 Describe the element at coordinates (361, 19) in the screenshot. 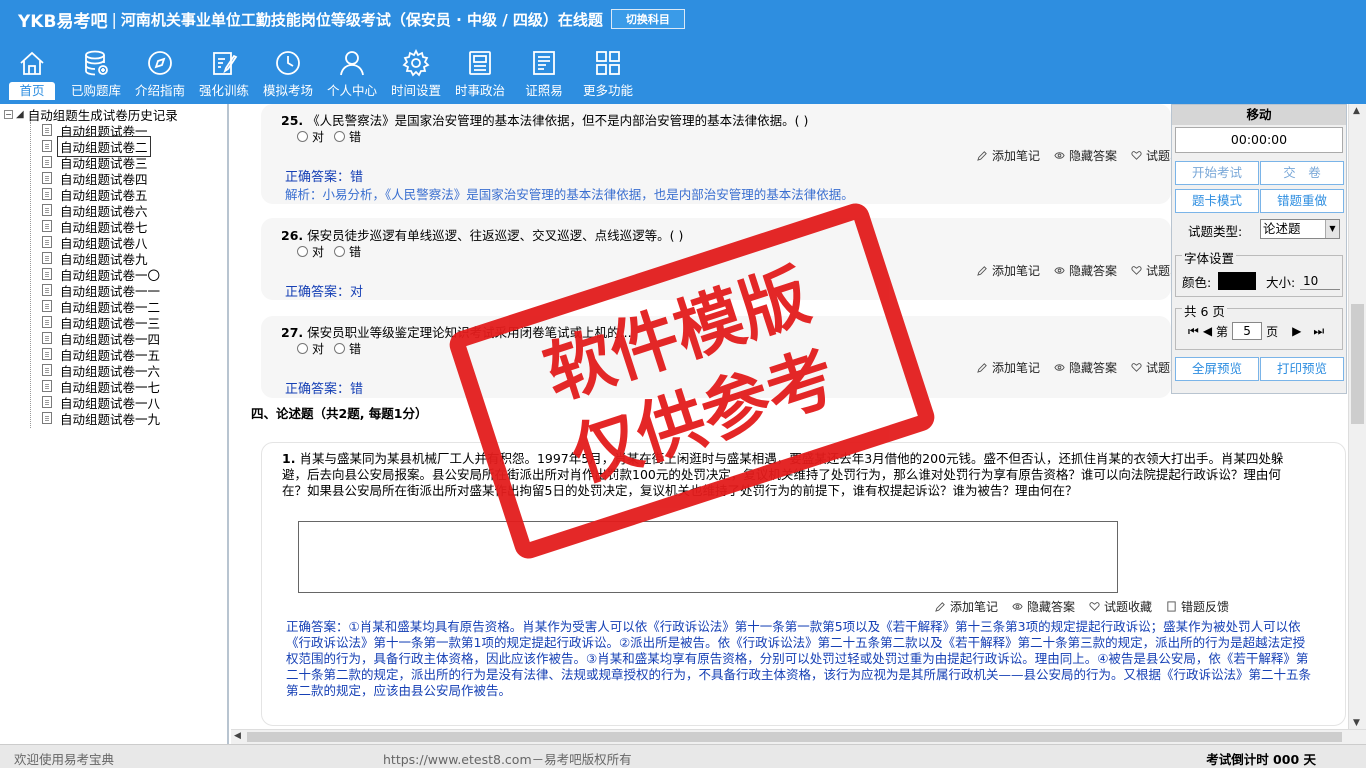

I see `app-title: 河南机关事业单位工勤技能岗位等级考试（保安员 · 中级 / 四级）在线题` at that location.